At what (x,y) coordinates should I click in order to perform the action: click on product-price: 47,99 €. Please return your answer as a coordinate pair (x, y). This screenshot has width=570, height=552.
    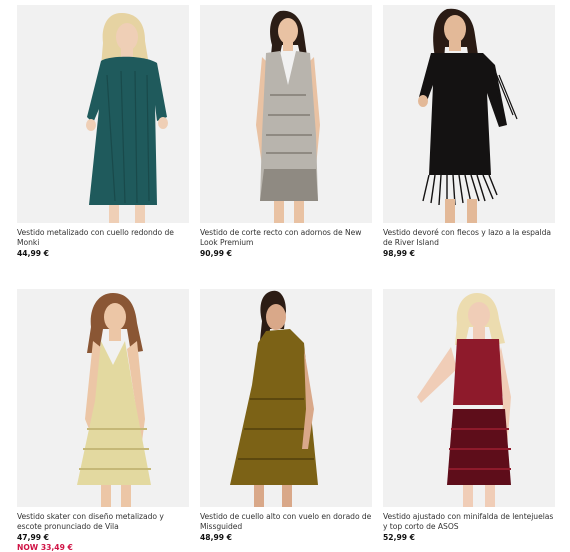
    Looking at the image, I should click on (33, 537).